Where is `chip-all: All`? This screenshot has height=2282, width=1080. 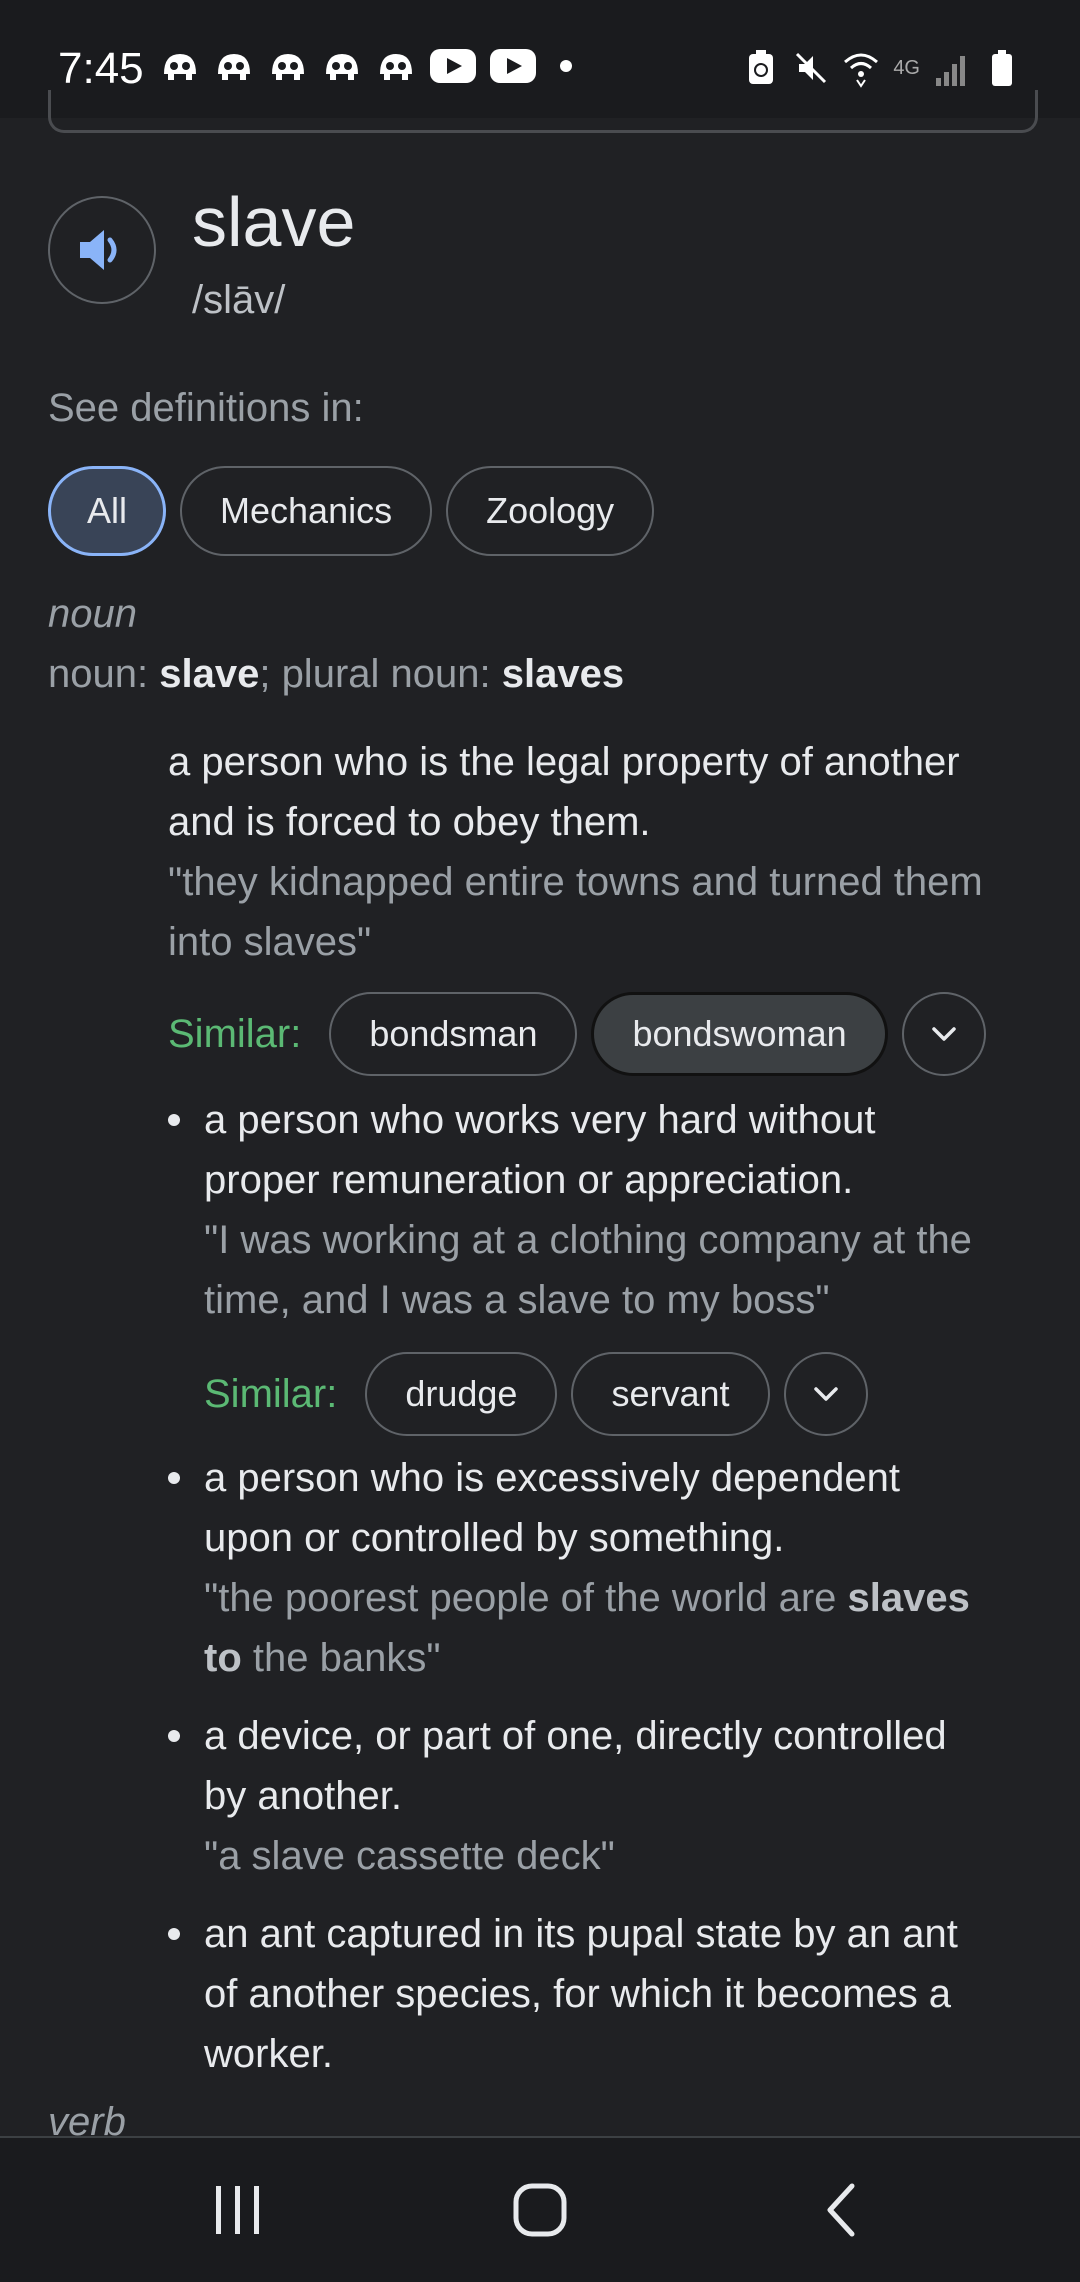 chip-all: All is located at coordinates (107, 511).